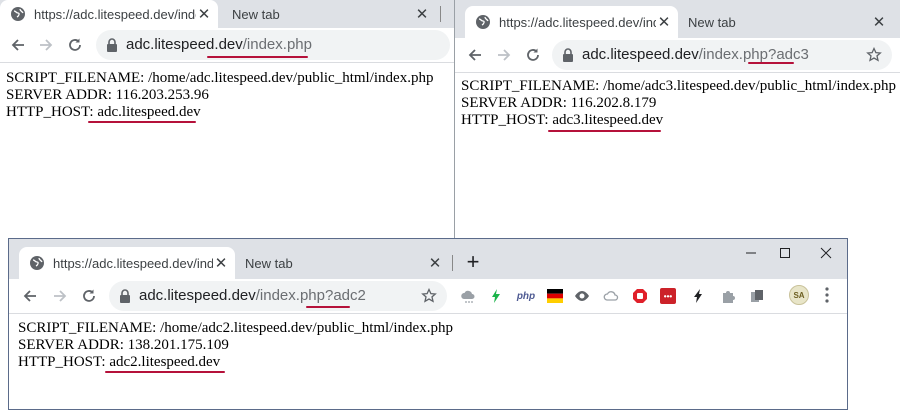  Describe the element at coordinates (555, 296) in the screenshot. I see `german-flag-extension-icon` at that location.